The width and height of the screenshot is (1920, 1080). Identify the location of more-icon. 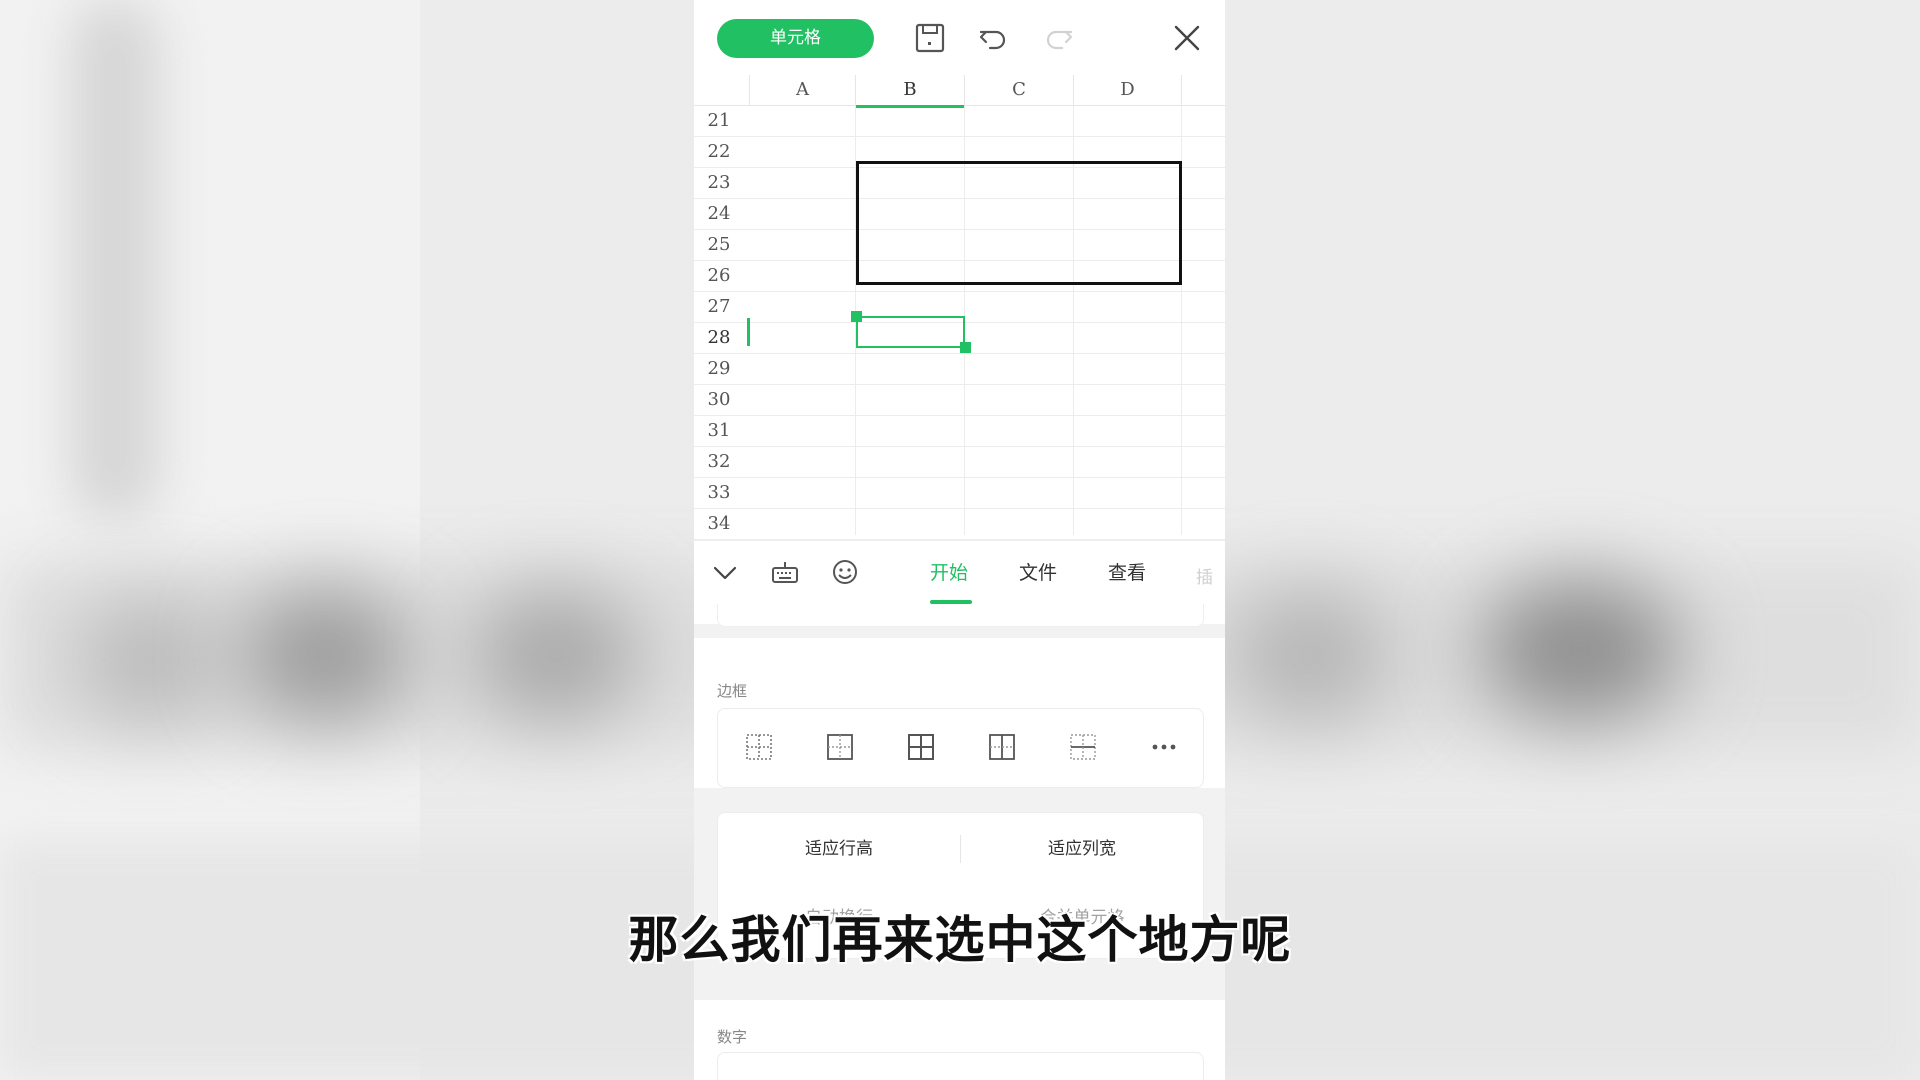
(1164, 747).